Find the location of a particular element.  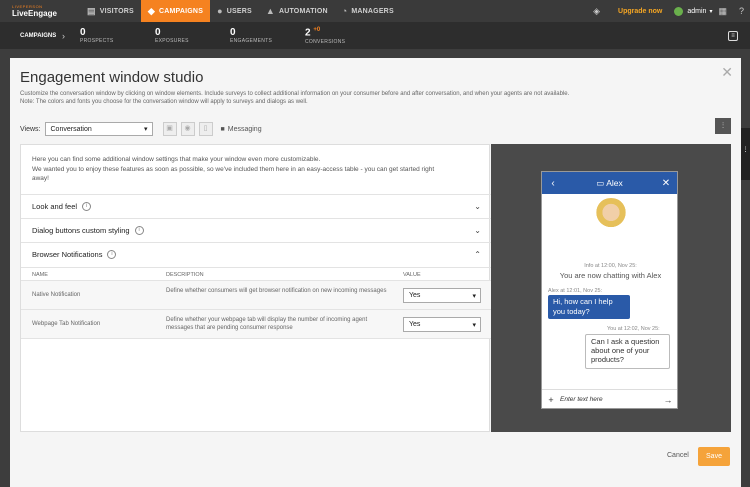

settings-sliders-icon: ⫶ is located at coordinates (723, 126).